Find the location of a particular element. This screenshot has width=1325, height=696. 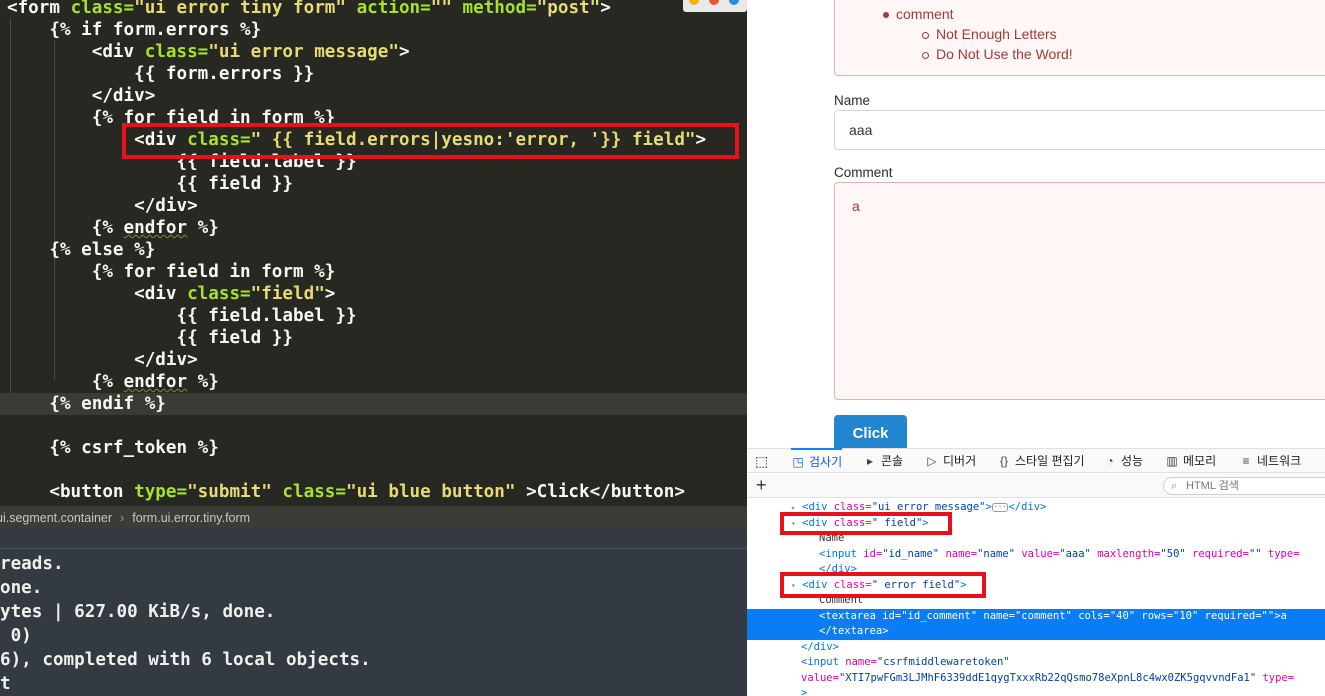

markup-token: "" is located at coordinates (1258, 553).